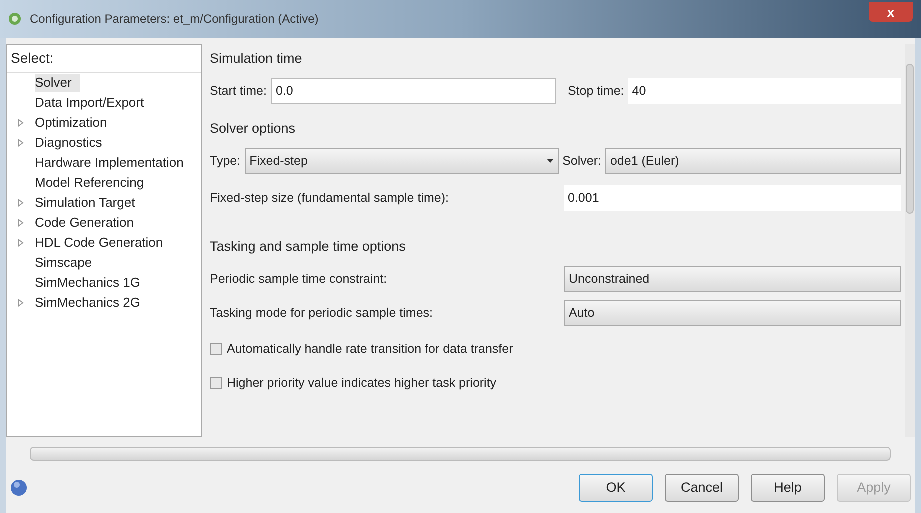  Describe the element at coordinates (257, 59) in the screenshot. I see `section-heading: Simulation time` at that location.